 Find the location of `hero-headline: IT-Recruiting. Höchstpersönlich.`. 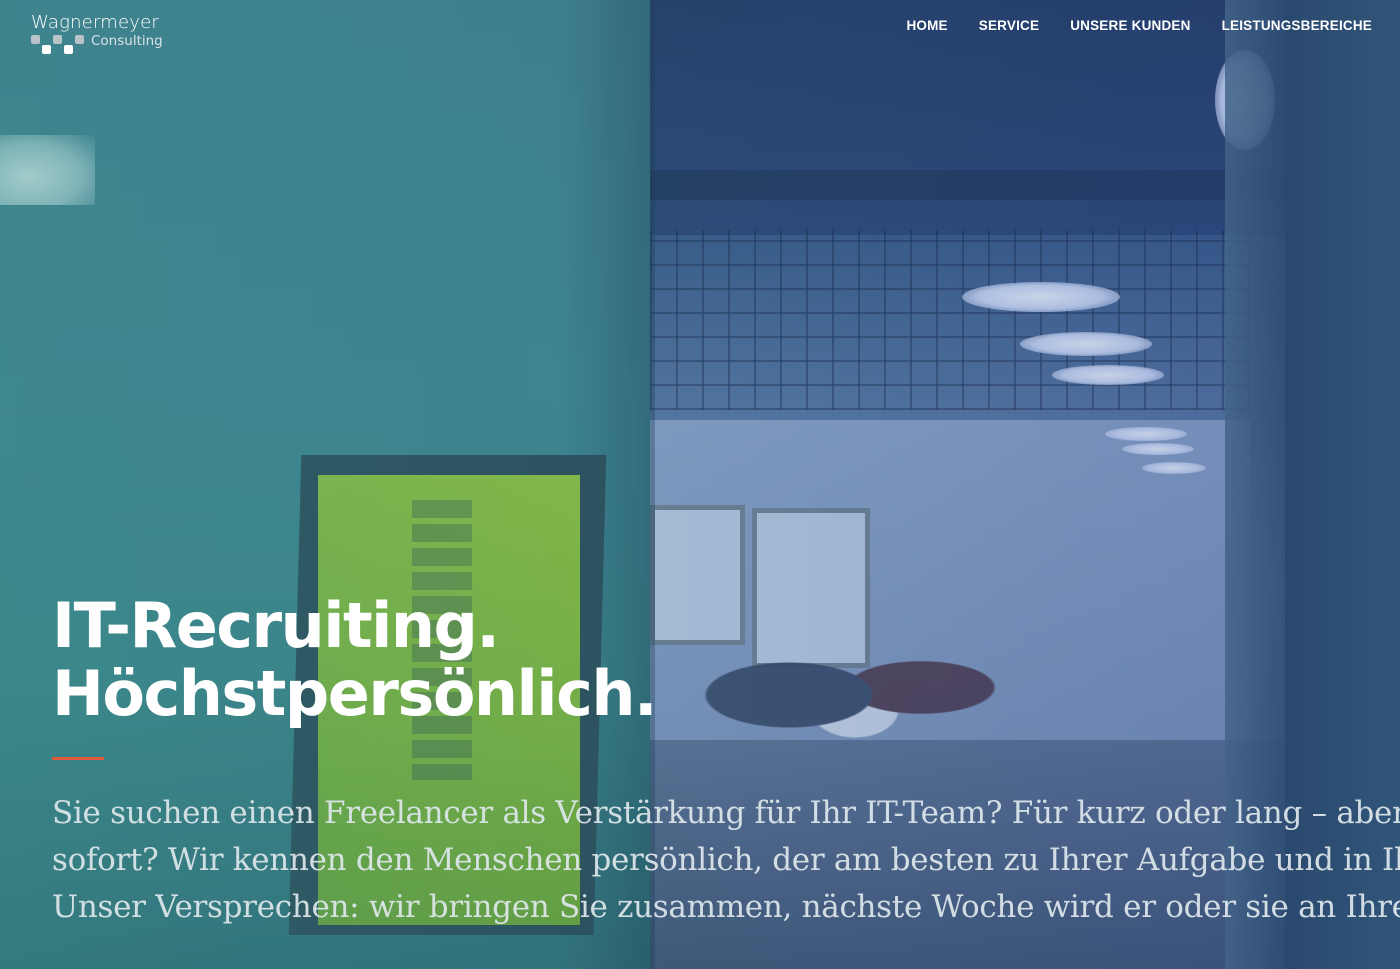

hero-headline: IT-Recruiting. Höchstpersönlich. is located at coordinates (355, 659).